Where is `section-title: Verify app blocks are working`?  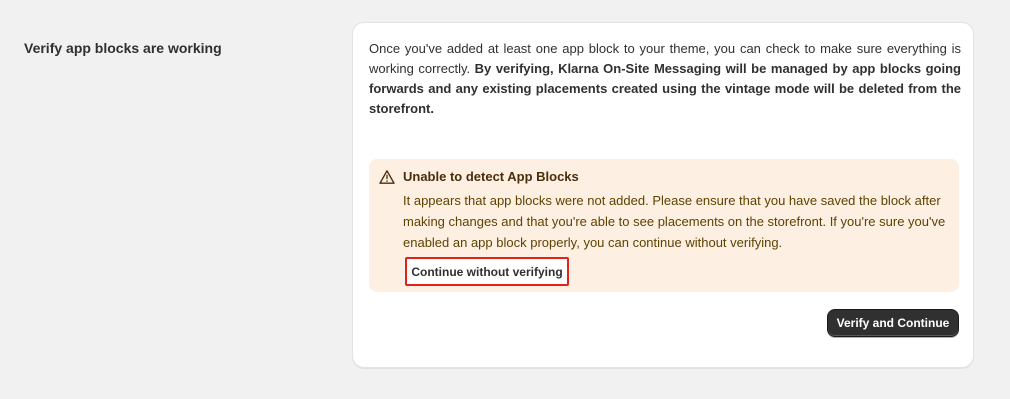 section-title: Verify app blocks are working is located at coordinates (123, 48).